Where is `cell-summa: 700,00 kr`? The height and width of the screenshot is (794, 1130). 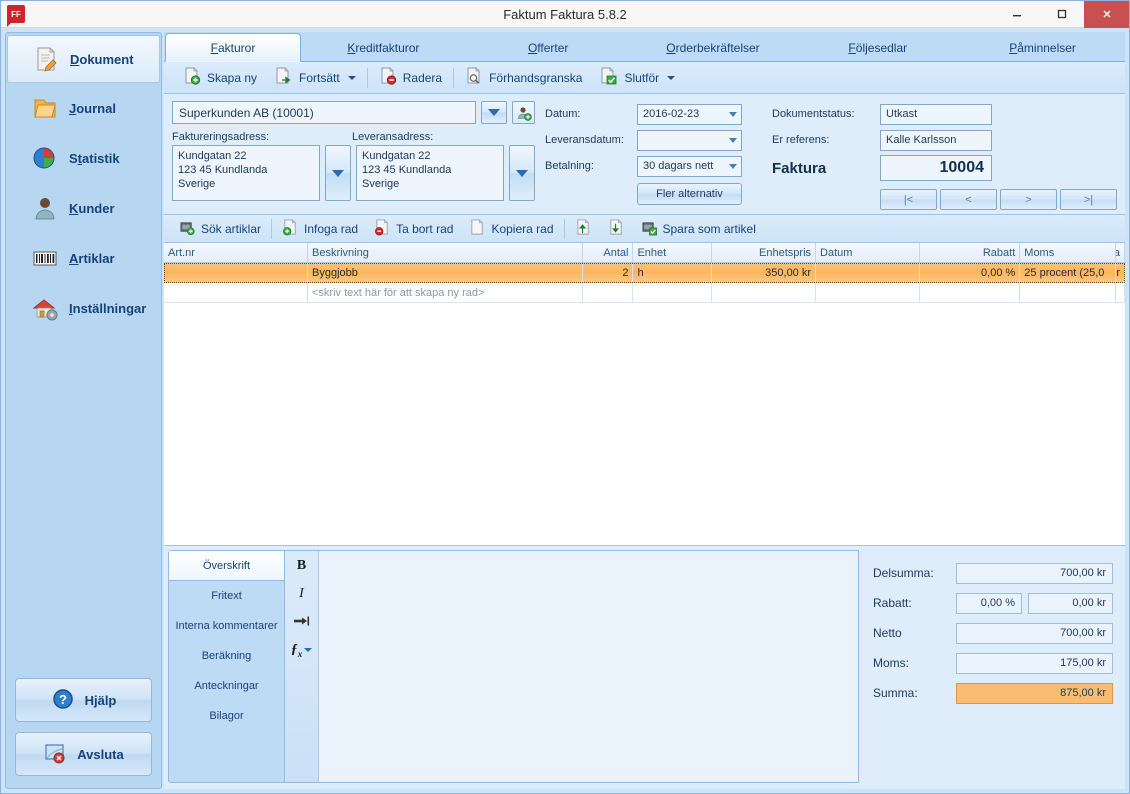
cell-summa: 700,00 kr is located at coordinates (1120, 273).